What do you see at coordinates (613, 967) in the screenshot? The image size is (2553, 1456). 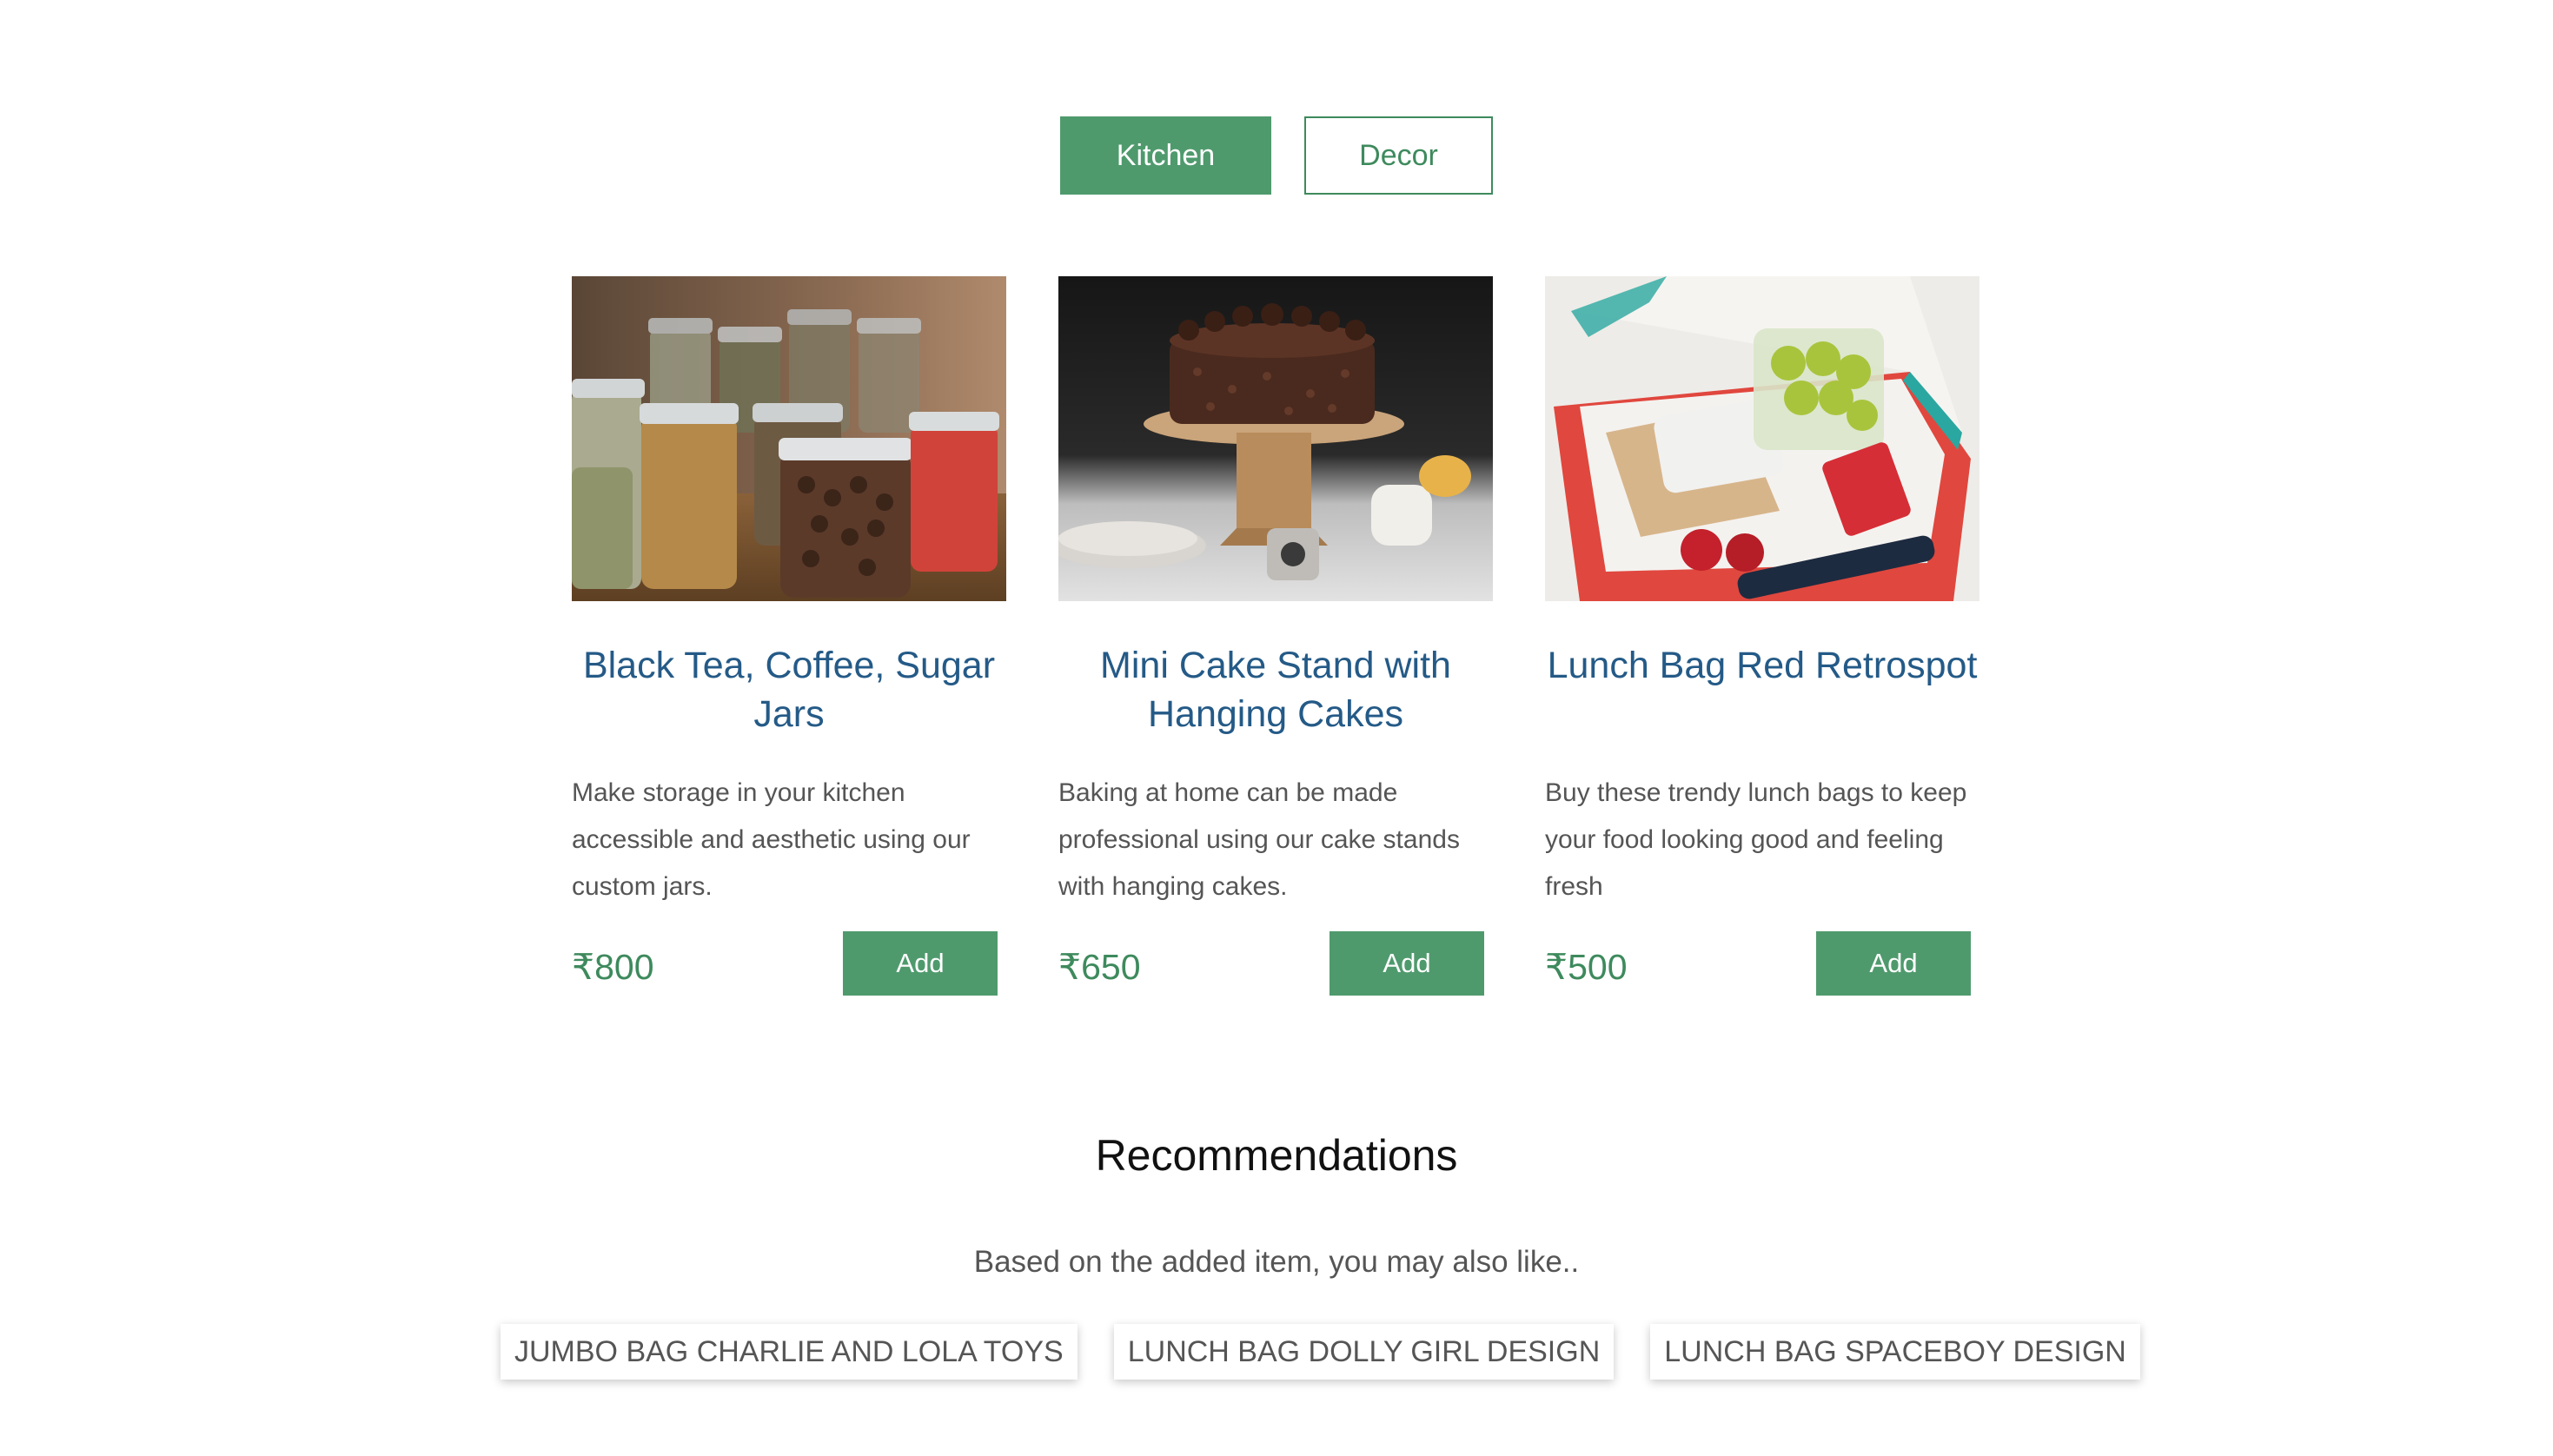 I see `product-price: ₹800` at bounding box center [613, 967].